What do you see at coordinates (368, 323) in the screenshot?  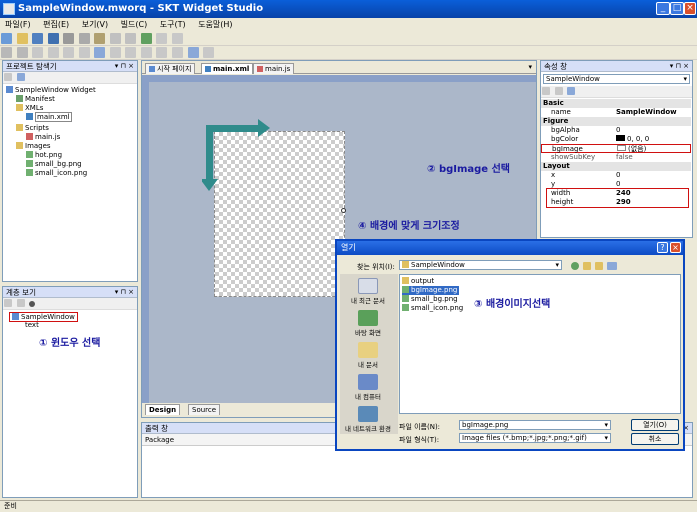 I see `place-desktop: 바탕 화면` at bounding box center [368, 323].